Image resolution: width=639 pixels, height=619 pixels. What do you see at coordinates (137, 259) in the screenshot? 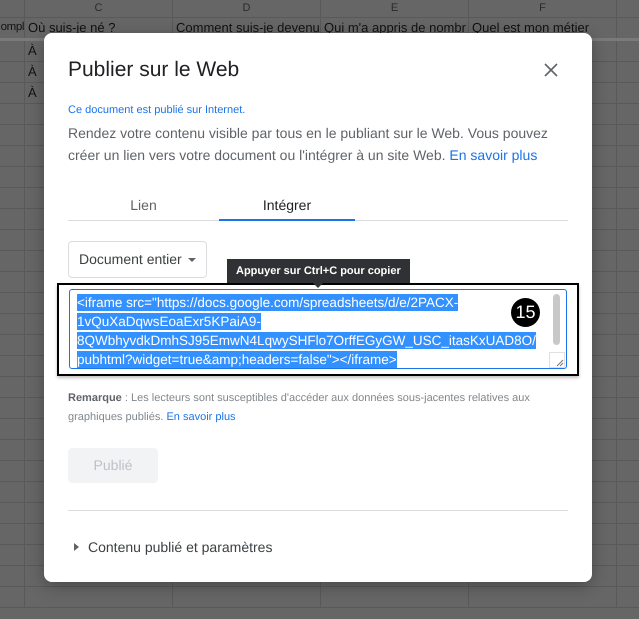
I see `scope-dropdown: Document entier` at bounding box center [137, 259].